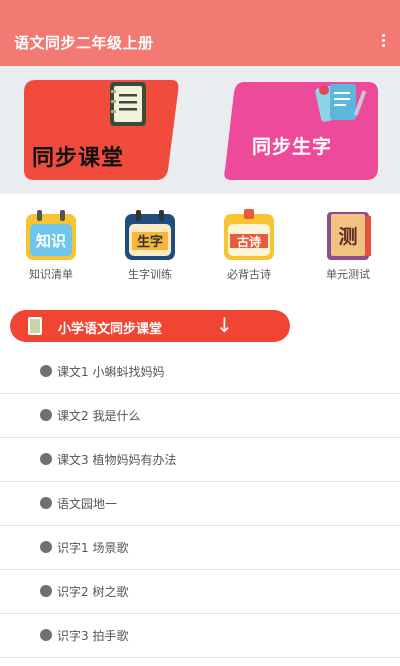 This screenshot has height=666, width=400. I want to click on calendar-knowledge-icon: 知识, so click(51, 235).